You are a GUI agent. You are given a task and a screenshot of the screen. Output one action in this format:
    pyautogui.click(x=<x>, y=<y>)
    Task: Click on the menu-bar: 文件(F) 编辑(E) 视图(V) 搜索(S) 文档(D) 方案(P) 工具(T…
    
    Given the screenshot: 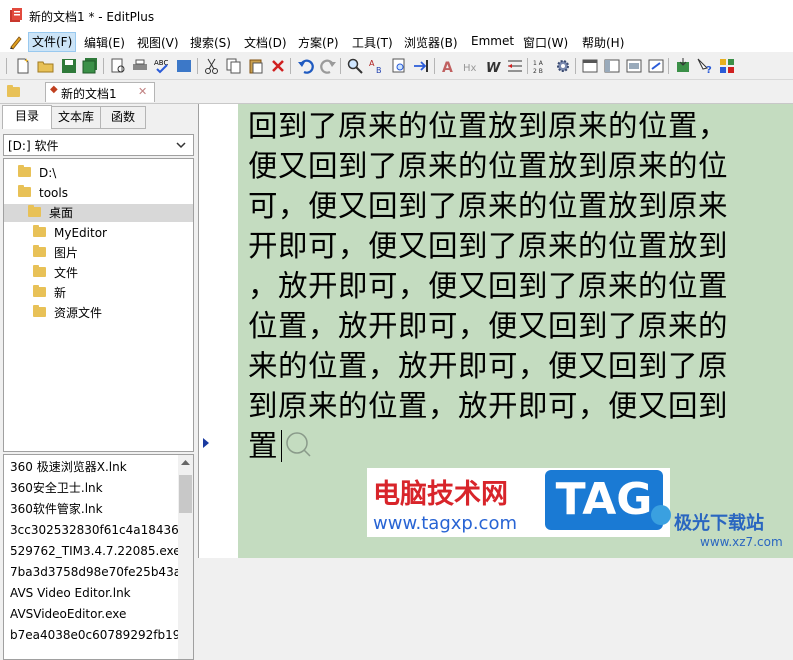 What is the action you would take?
    pyautogui.click(x=396, y=42)
    